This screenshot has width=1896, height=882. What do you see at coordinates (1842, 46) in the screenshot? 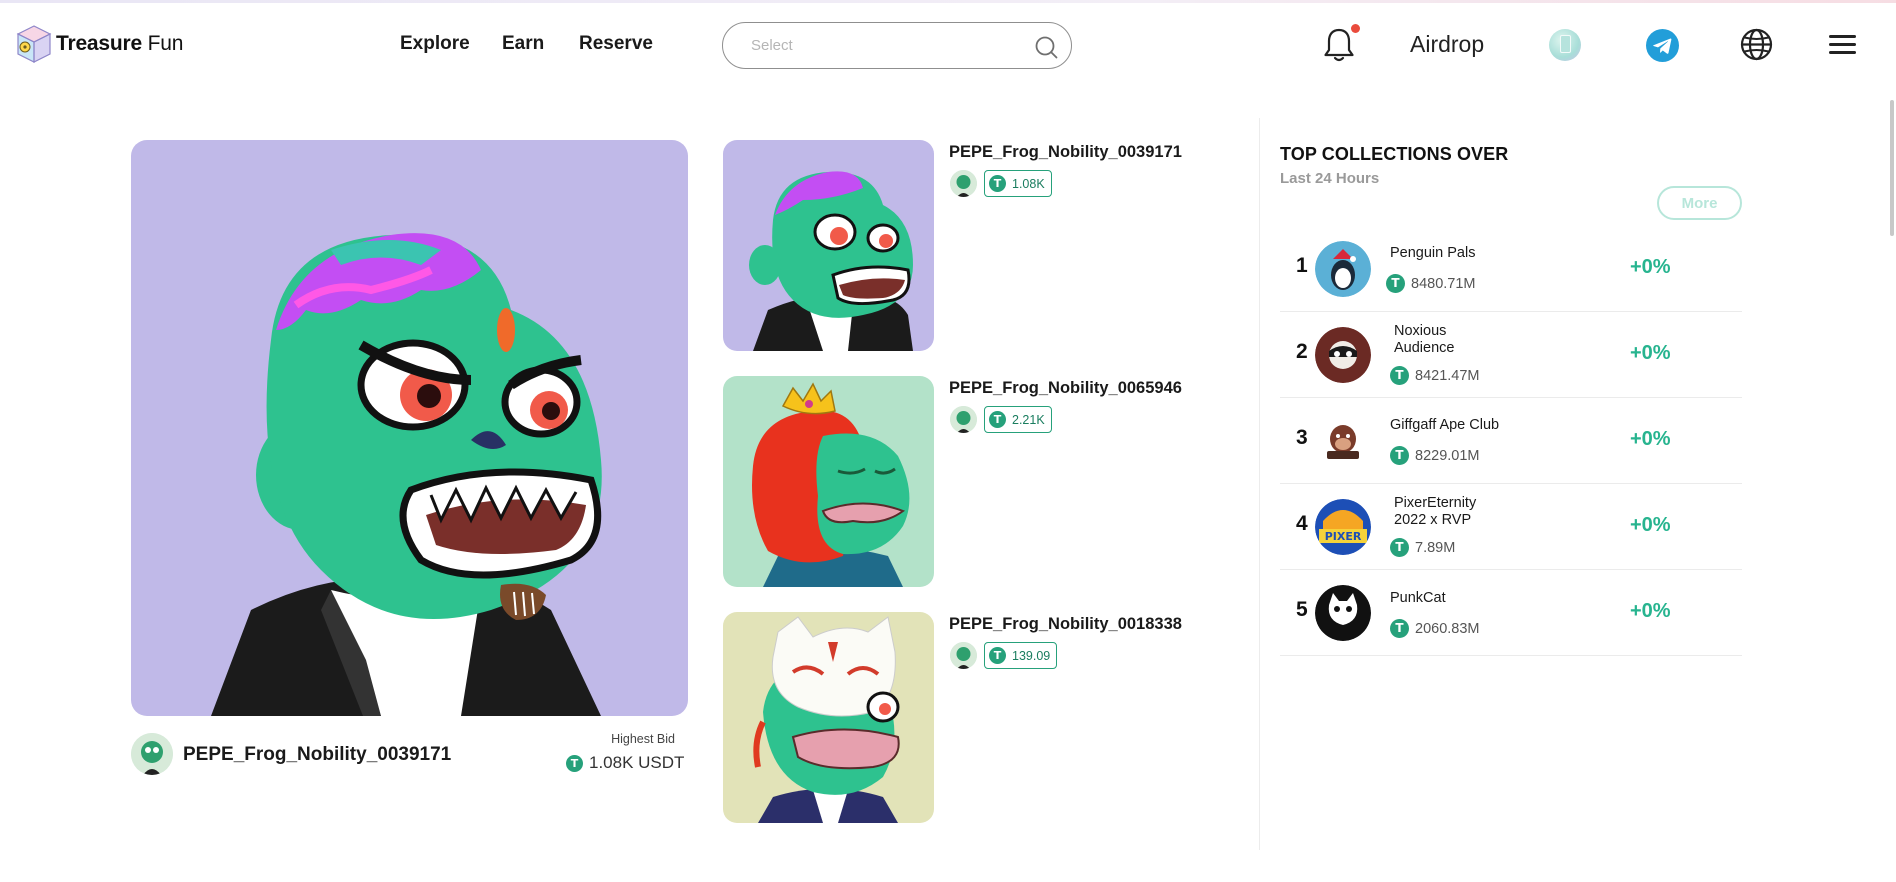
I see `hamburger-menu-icon` at bounding box center [1842, 46].